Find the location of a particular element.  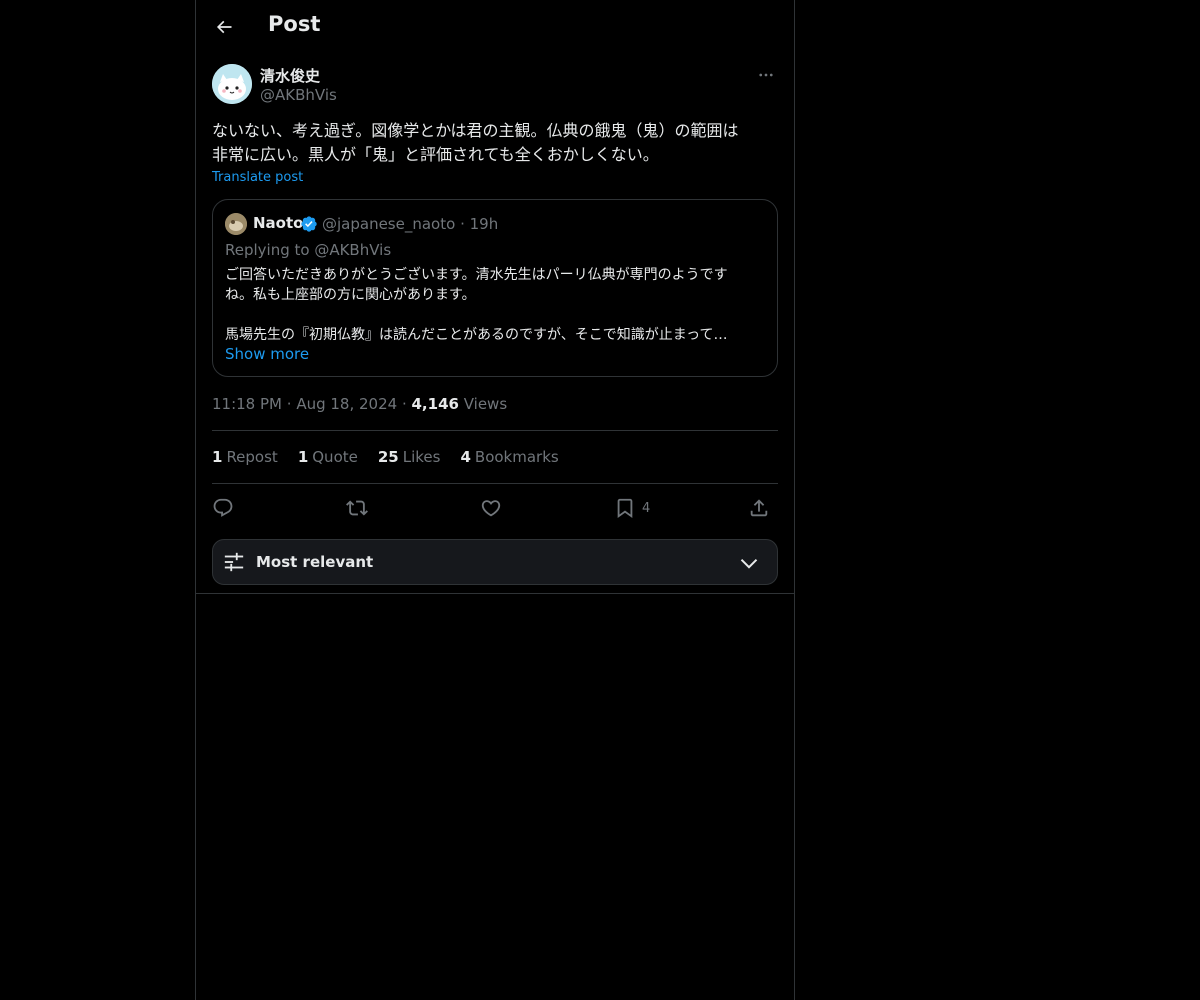

verified-badge-icon is located at coordinates (309, 224).